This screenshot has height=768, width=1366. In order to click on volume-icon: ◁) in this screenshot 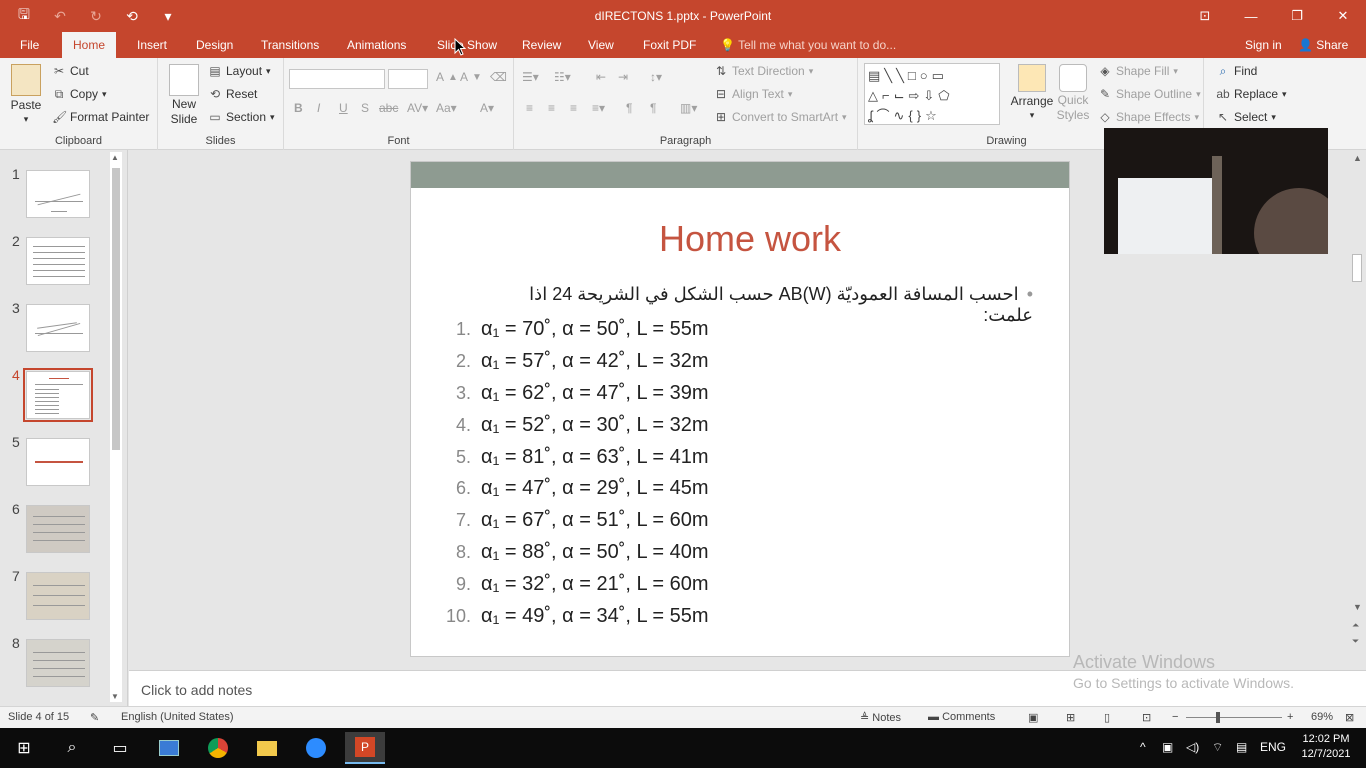, I will do `click(1192, 747)`.